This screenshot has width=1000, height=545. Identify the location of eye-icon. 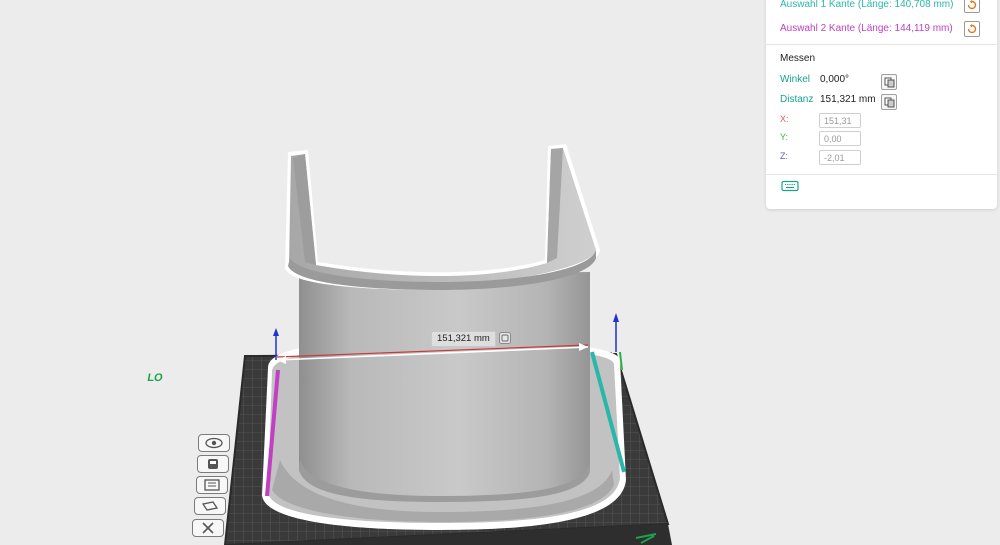
(214, 443).